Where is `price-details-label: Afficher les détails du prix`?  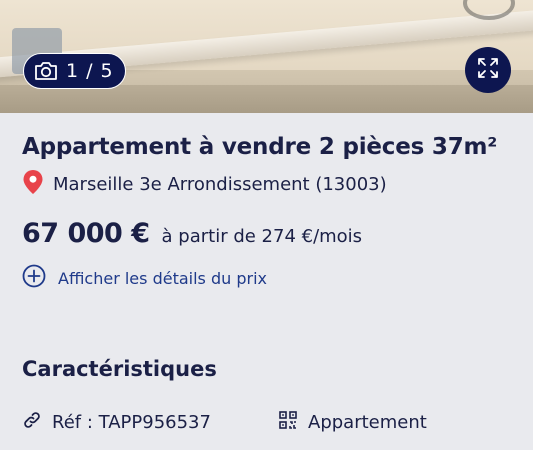 price-details-label: Afficher les détails du prix is located at coordinates (162, 278).